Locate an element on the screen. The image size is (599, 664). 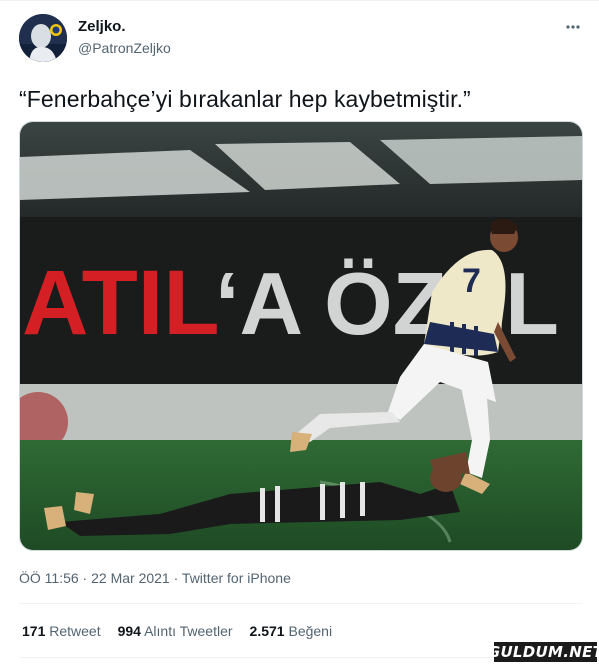
banner-text-white: ‘A ÖZEL İÇ is located at coordinates (399, 303).